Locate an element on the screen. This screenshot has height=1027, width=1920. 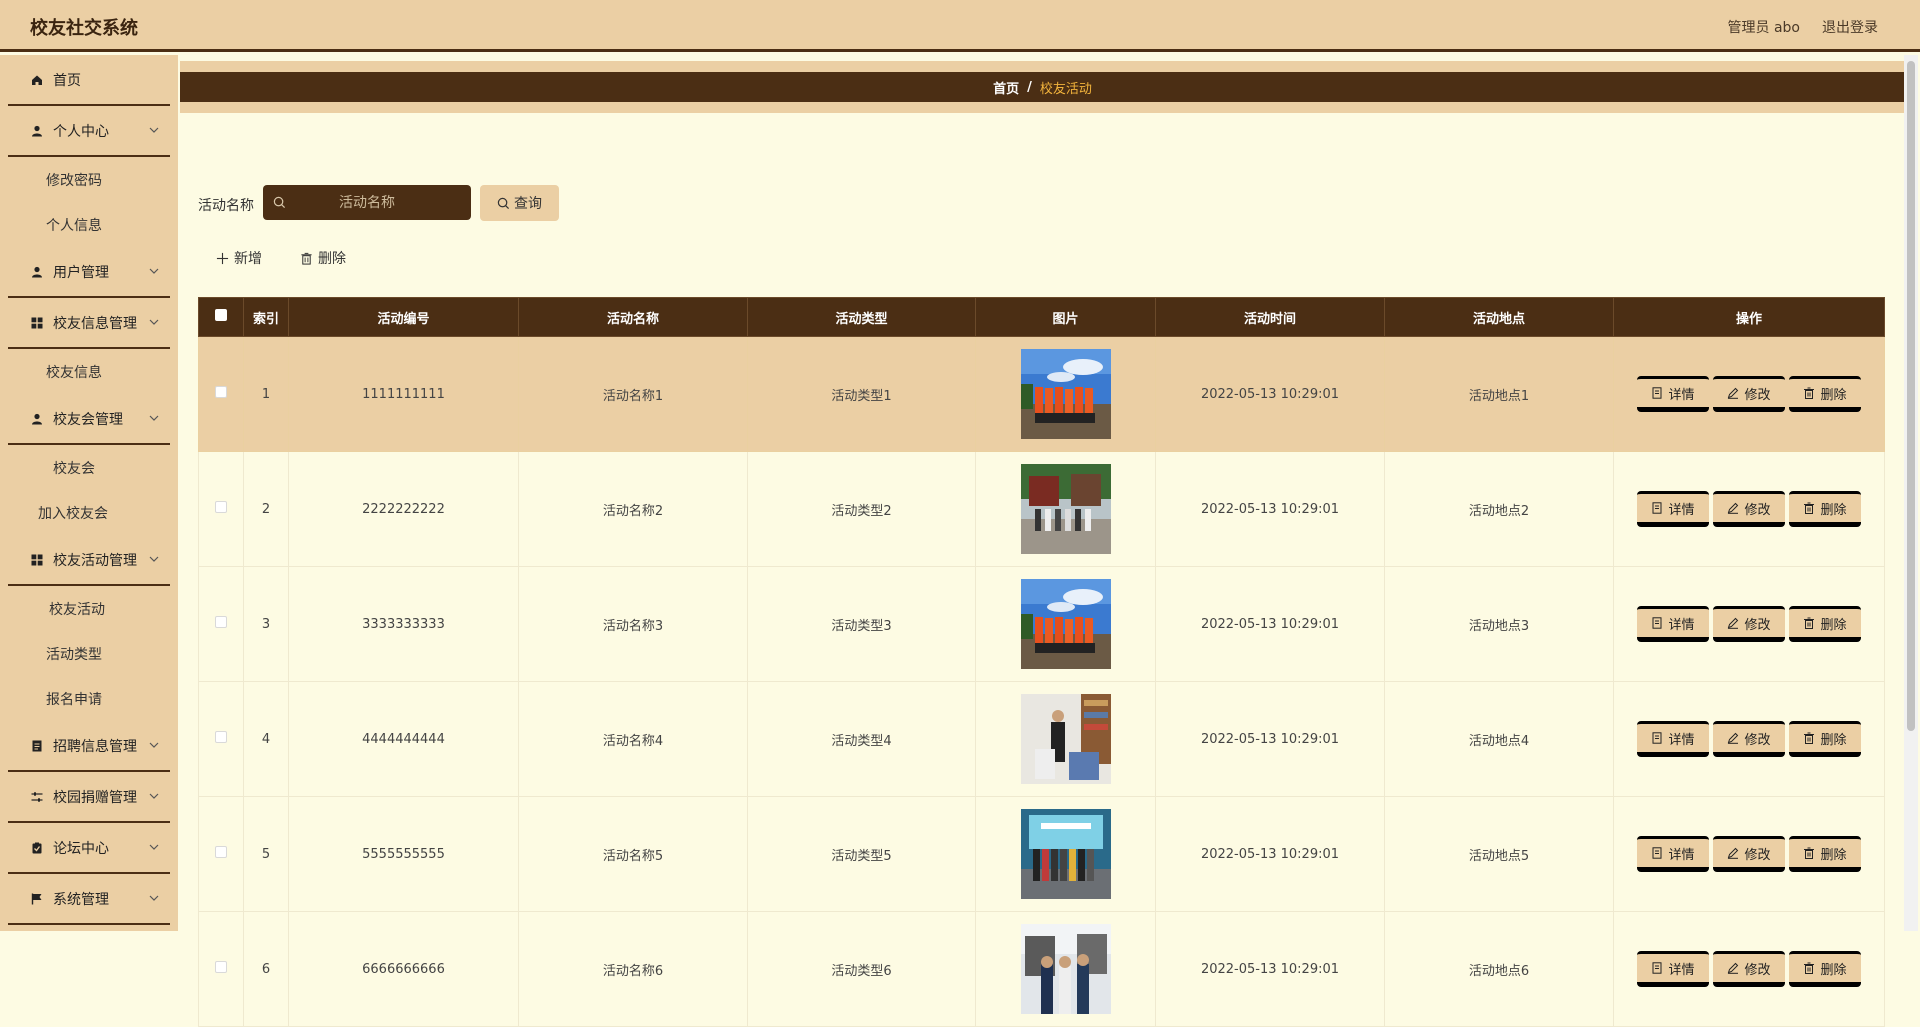
add-button-label: 新增 is located at coordinates (248, 259).